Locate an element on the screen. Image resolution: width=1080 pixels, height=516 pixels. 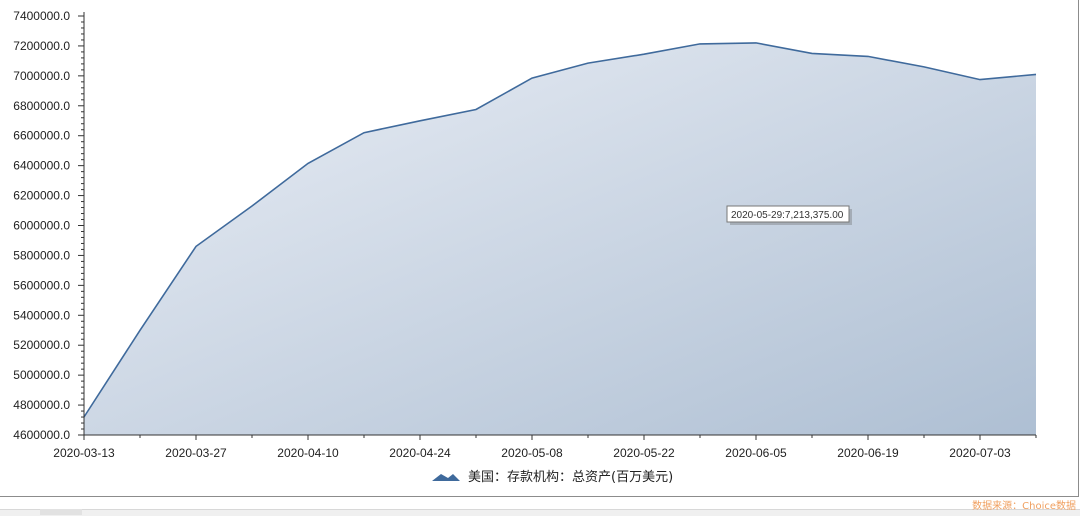
x-tick-label: 2020-06-19 is located at coordinates (868, 453).